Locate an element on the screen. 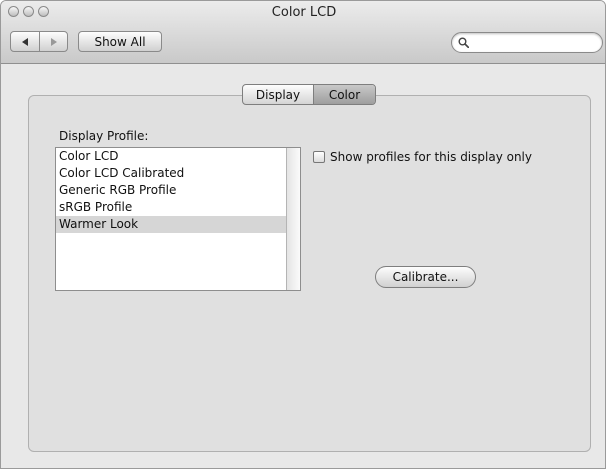  back-button is located at coordinates (25, 41).